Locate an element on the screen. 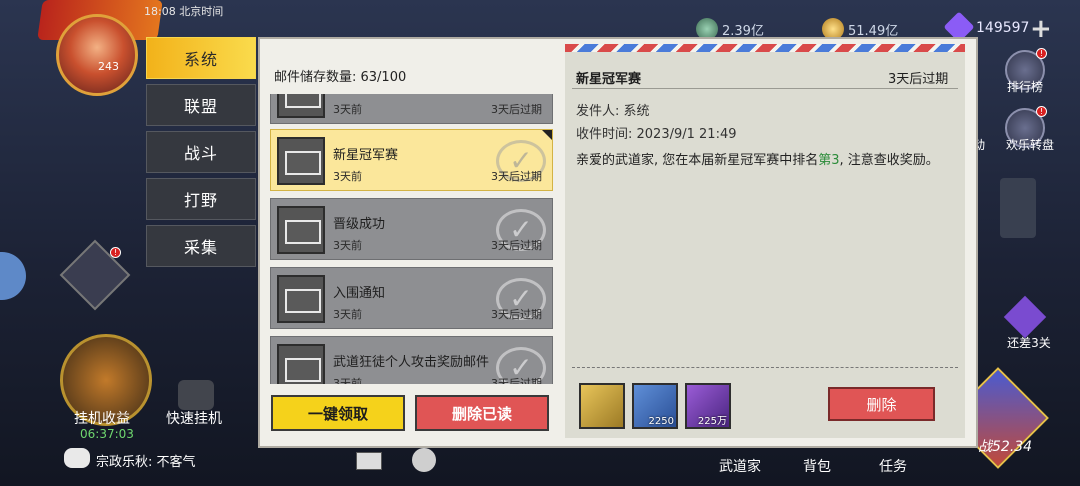 The height and width of the screenshot is (486, 1080). rank-label: 排行榜 is located at coordinates (1024, 87).